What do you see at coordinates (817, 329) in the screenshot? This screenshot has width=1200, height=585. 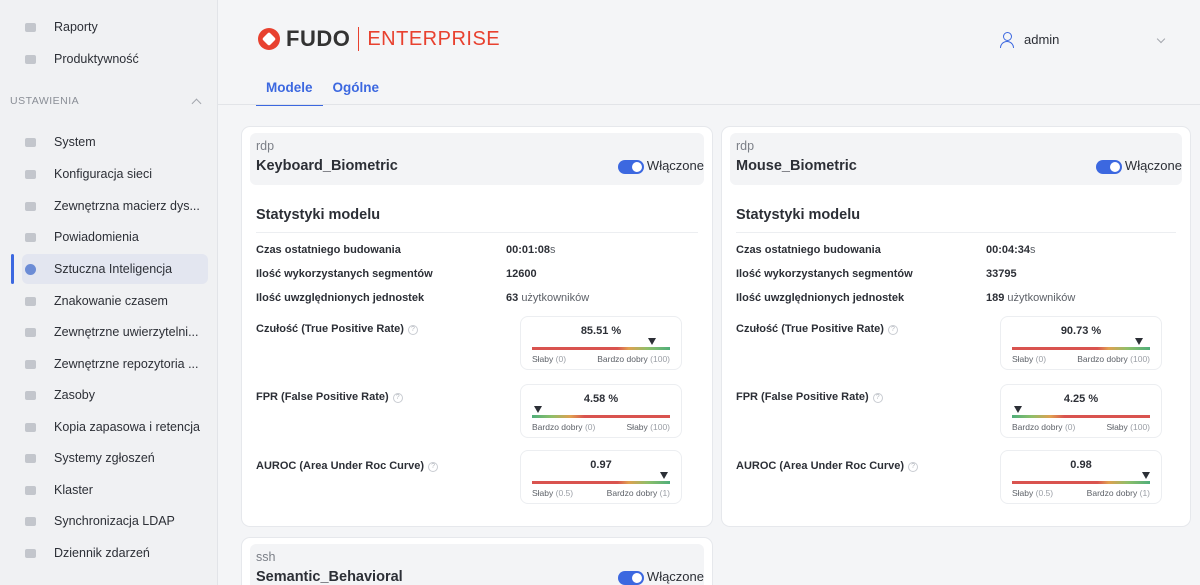 I see `tpr-label: Czułość (True Positive Rate)?` at bounding box center [817, 329].